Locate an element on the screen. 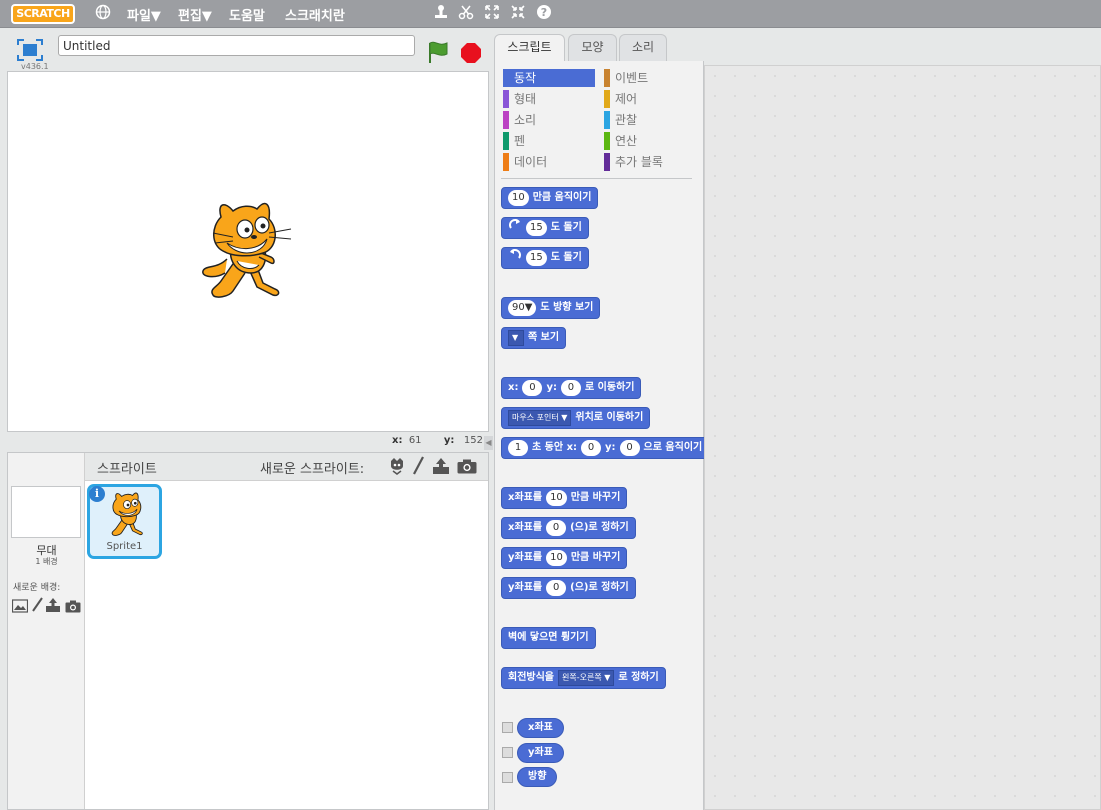 This screenshot has height=810, width=1101. menu-bar: SCRATCH 파일▼ 편집▼ 도움말 스크래치란 ? is located at coordinates (550, 14).